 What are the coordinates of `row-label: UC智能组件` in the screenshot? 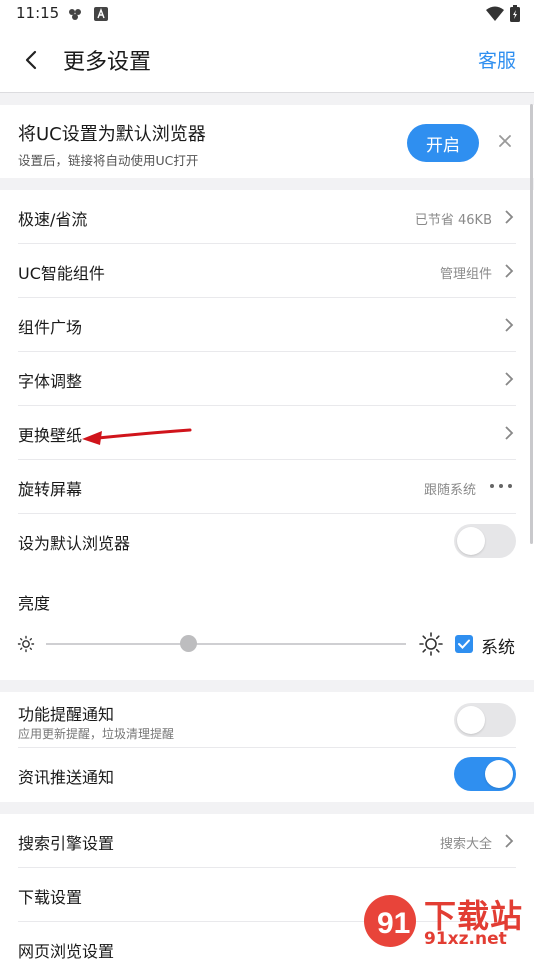 It's located at (61, 273).